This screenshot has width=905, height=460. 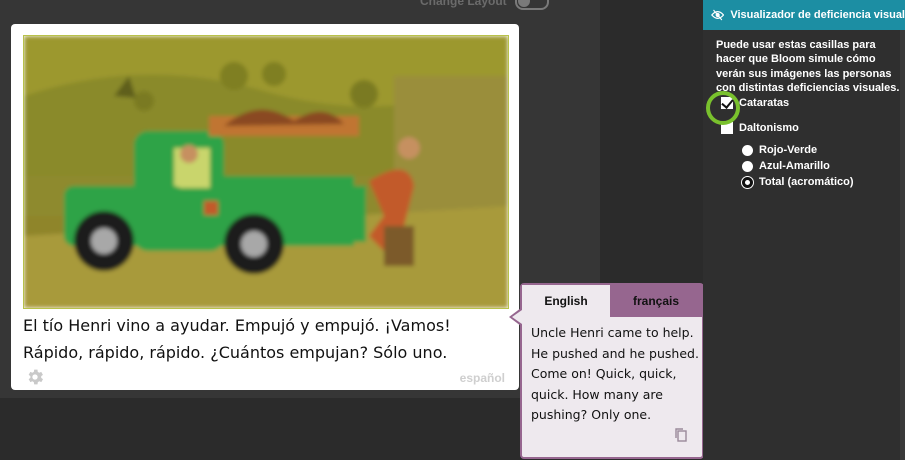 I want to click on panel-header: Visualizador de deficiencia visual, so click(x=804, y=15).